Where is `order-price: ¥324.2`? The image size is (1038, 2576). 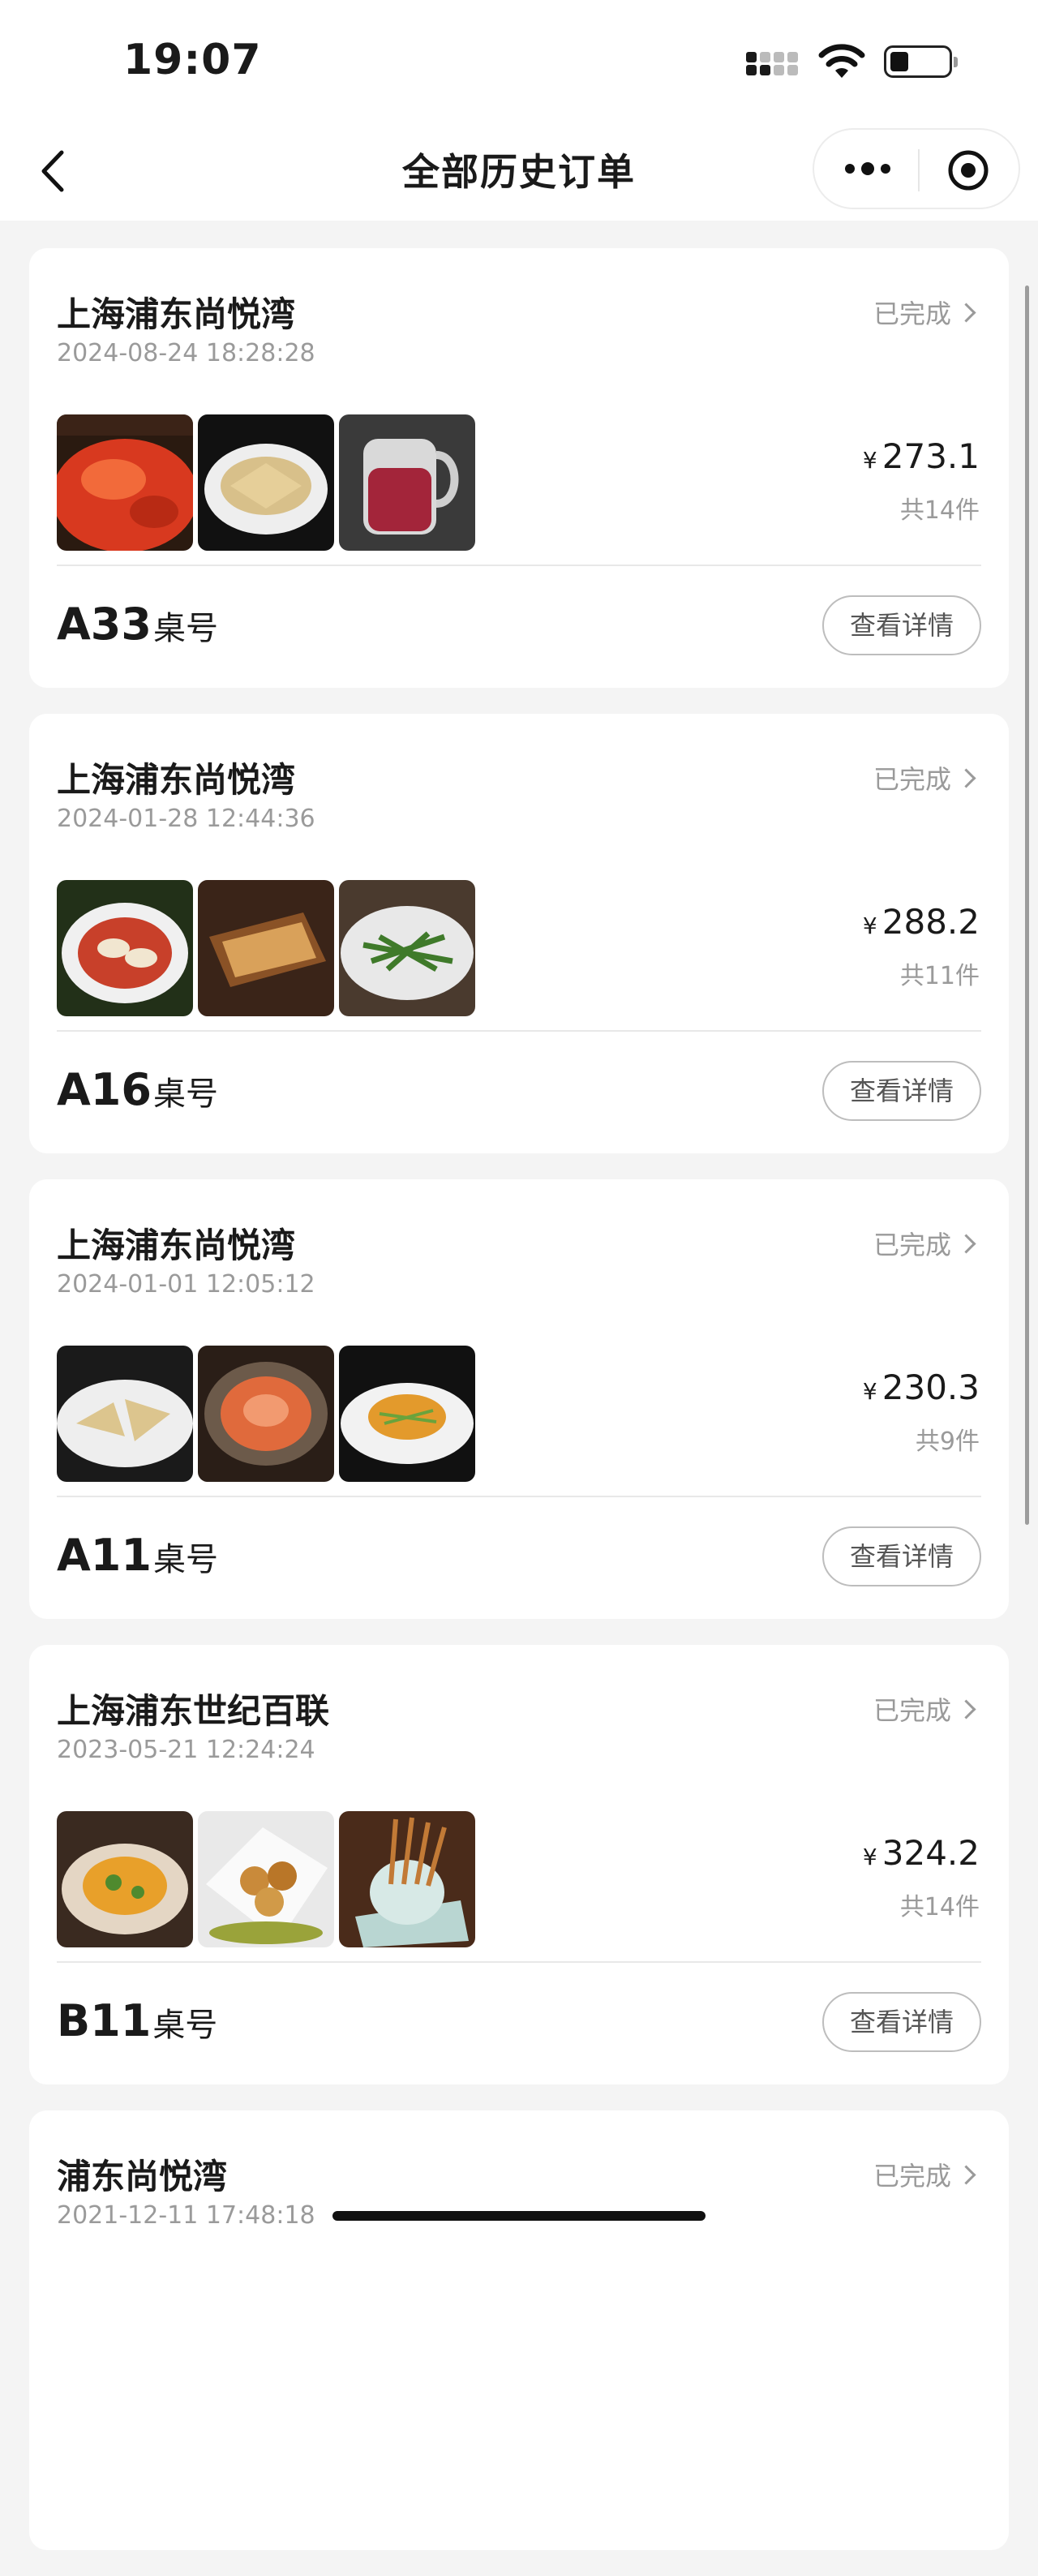
order-price: ¥324.2 is located at coordinates (921, 1853).